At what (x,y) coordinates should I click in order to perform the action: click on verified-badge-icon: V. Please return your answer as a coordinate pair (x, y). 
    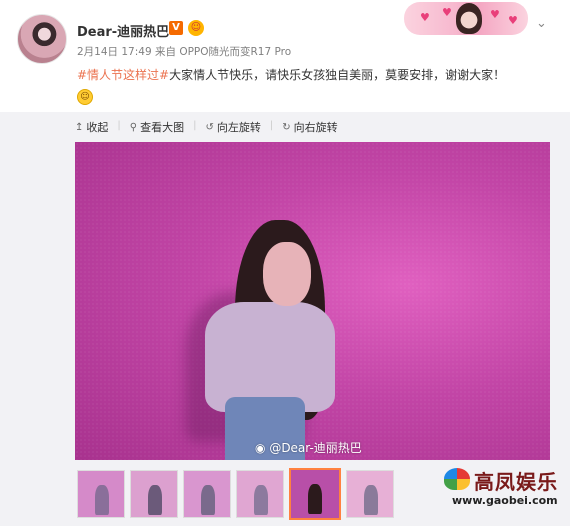
    Looking at the image, I should click on (176, 28).